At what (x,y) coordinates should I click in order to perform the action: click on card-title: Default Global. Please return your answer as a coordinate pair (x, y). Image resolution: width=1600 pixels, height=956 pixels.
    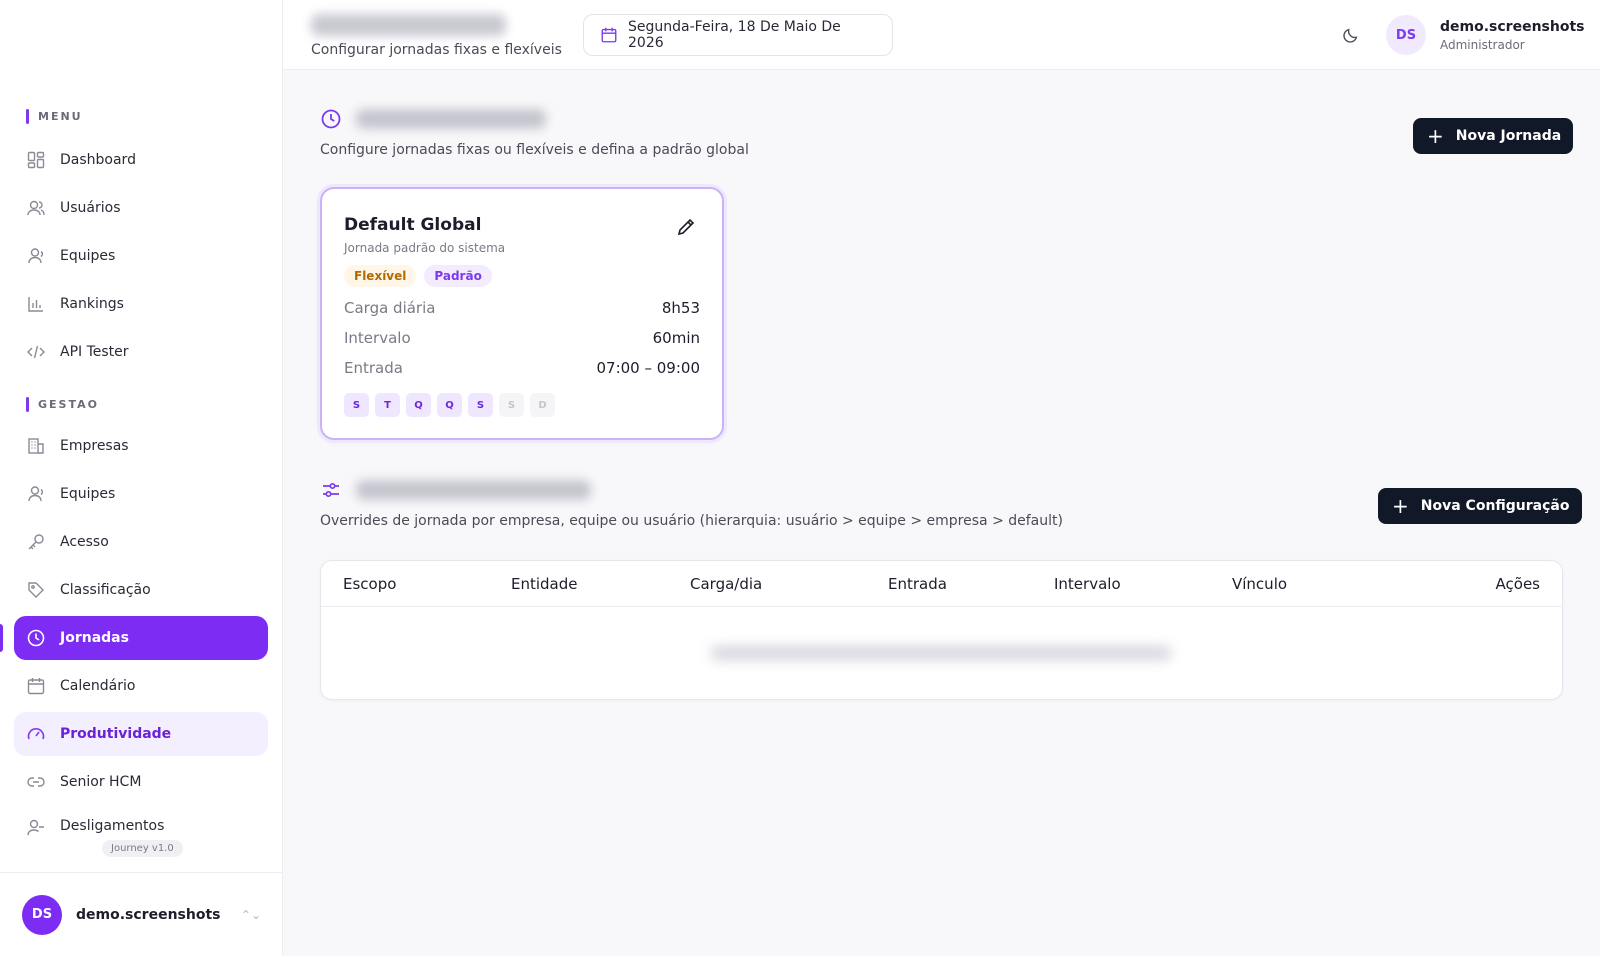
    Looking at the image, I should click on (413, 225).